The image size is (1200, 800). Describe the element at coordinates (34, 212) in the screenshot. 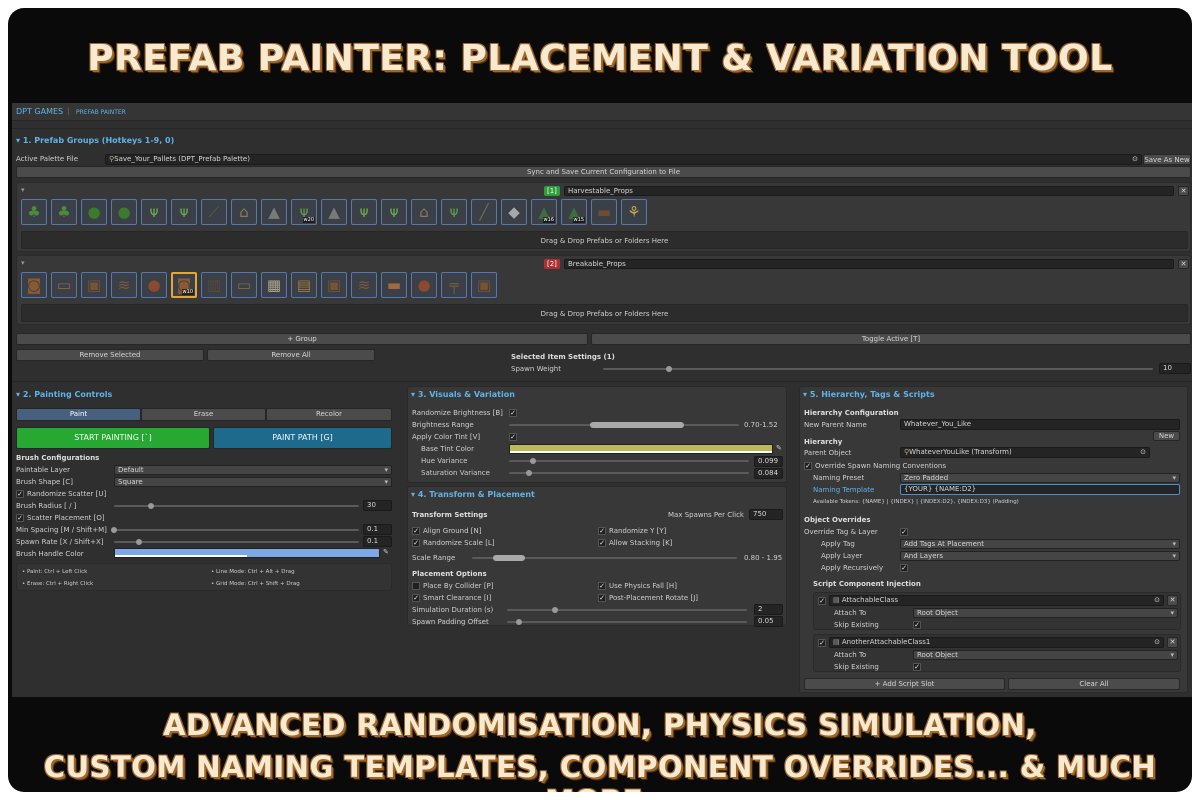

I see `prefab-slot: ♣` at that location.